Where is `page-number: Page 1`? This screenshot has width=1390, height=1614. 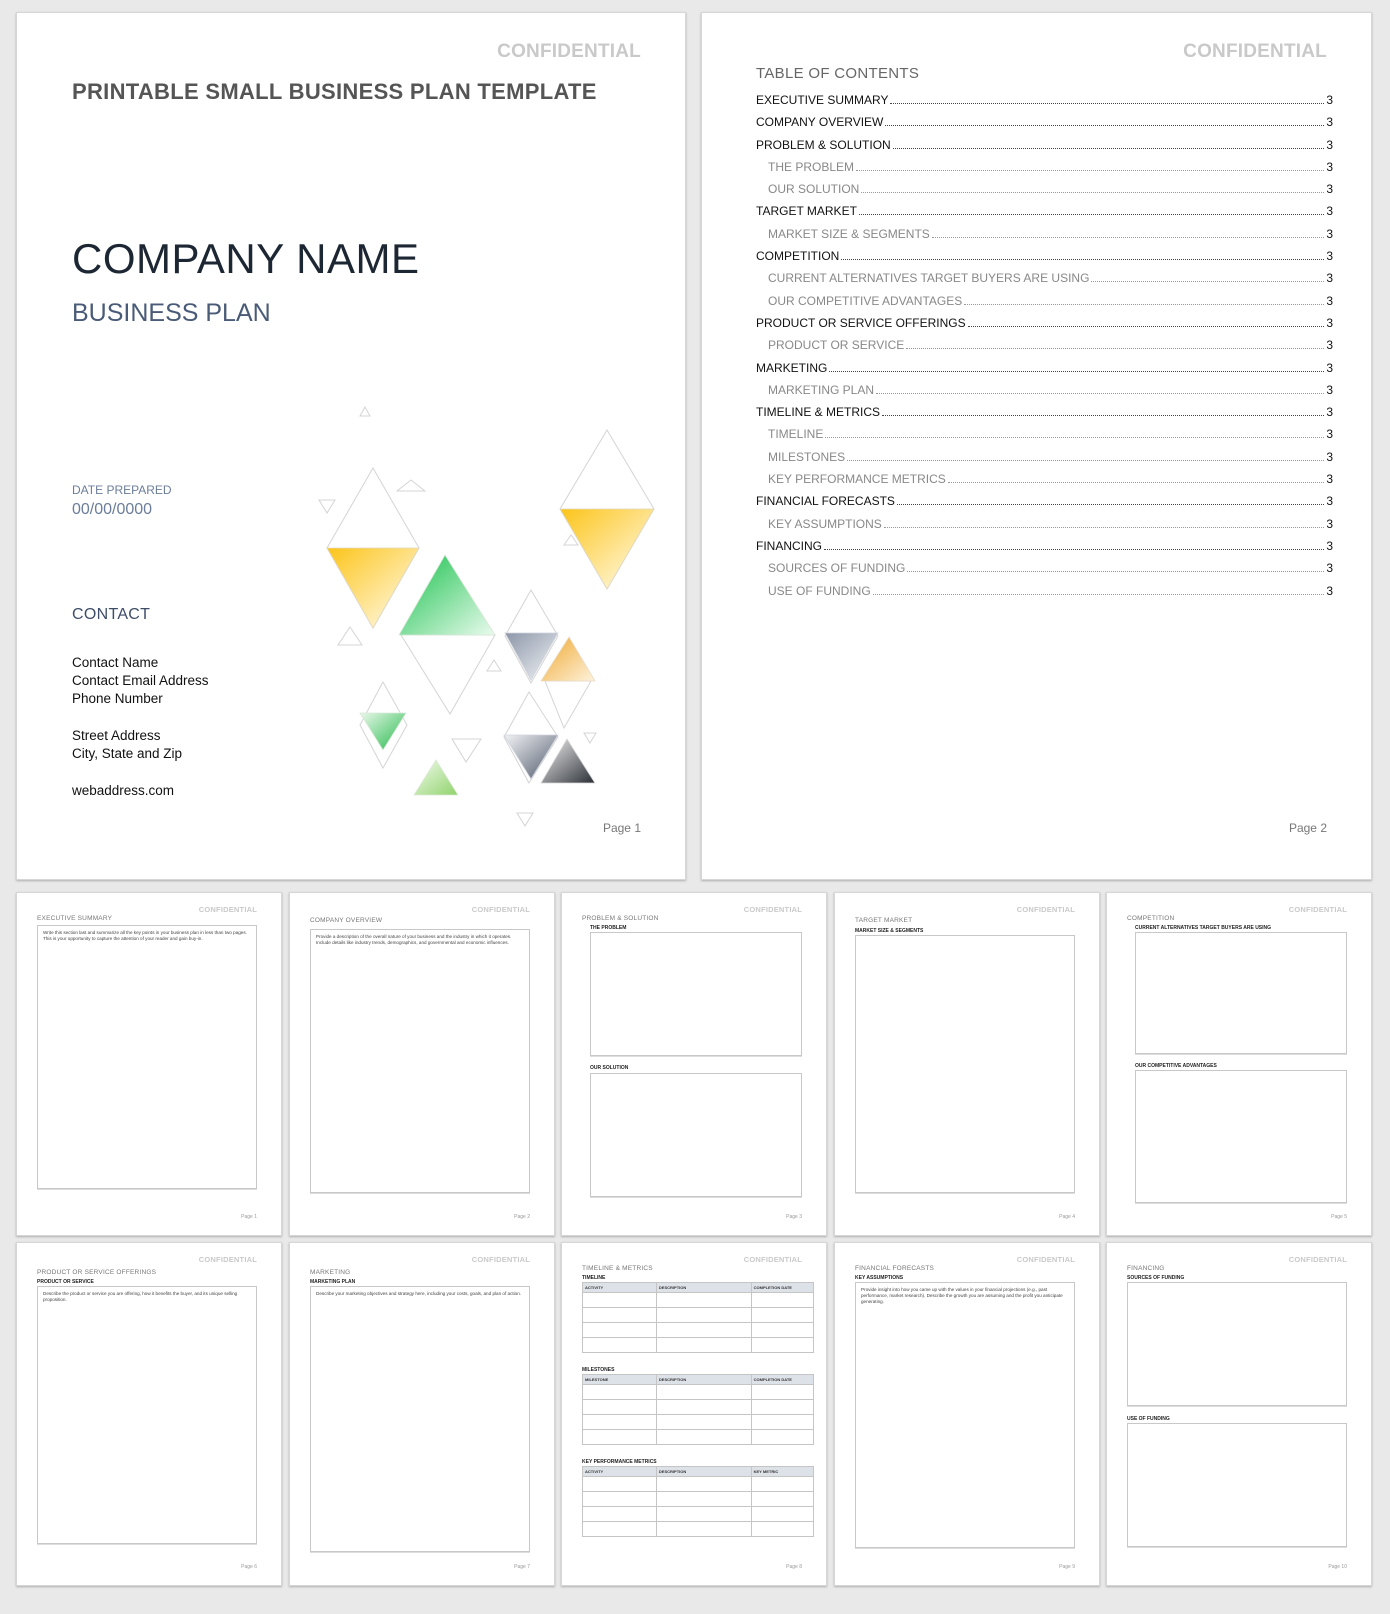
page-number: Page 1 is located at coordinates (249, 1217).